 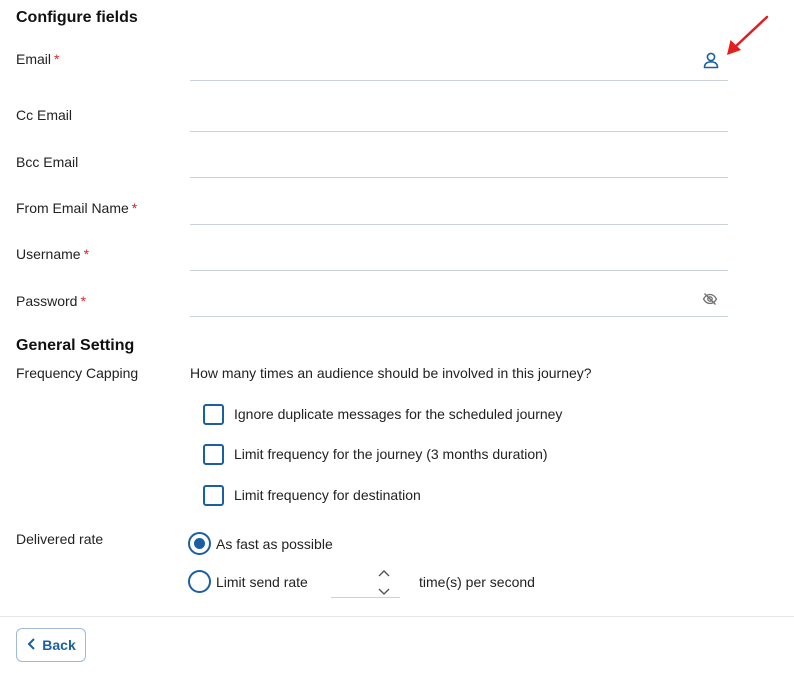 What do you see at coordinates (199, 581) in the screenshot?
I see `limit-send-rate-radio` at bounding box center [199, 581].